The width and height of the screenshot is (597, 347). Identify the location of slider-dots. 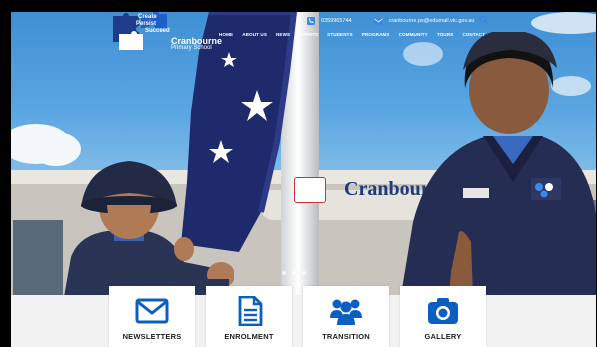
(294, 273).